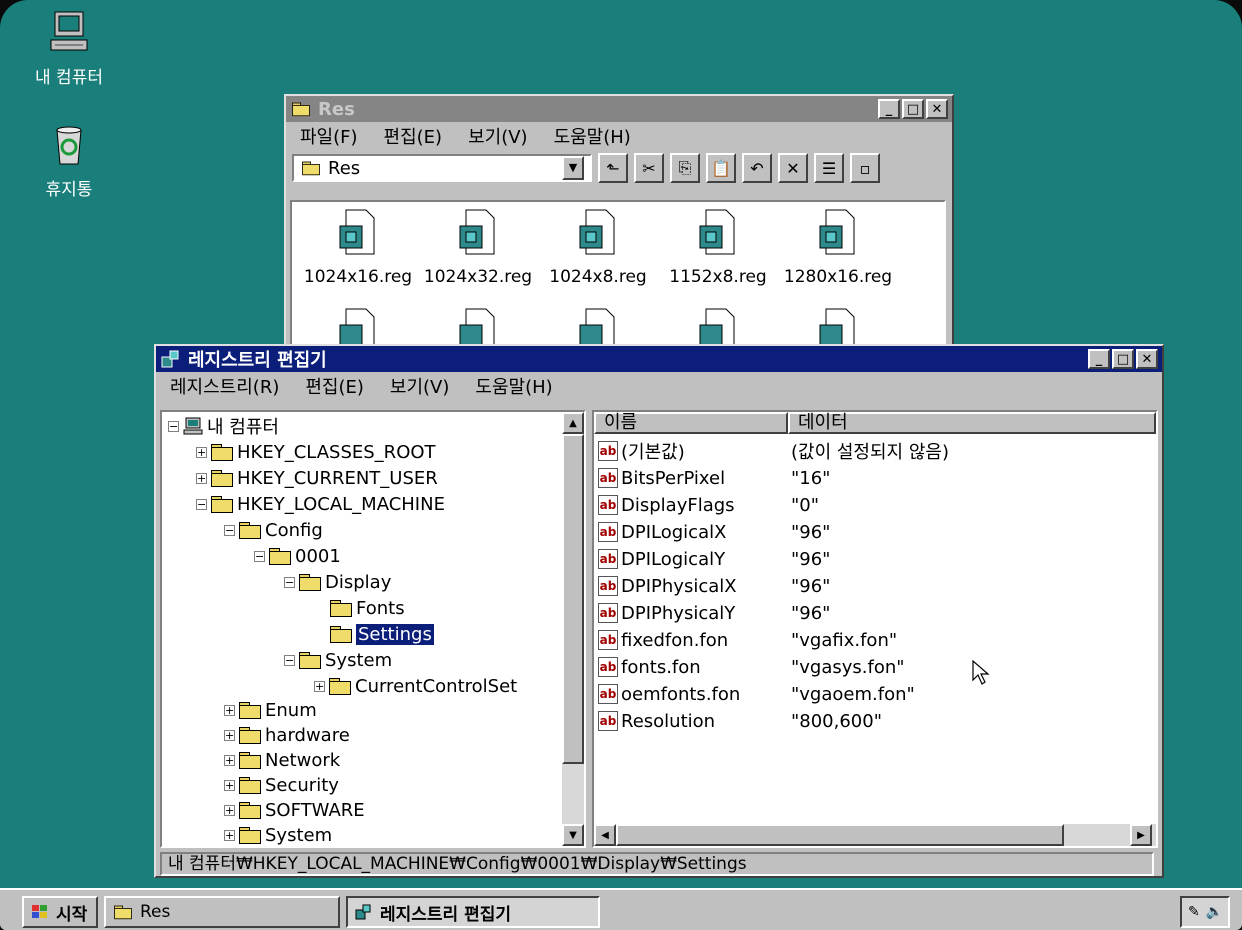  Describe the element at coordinates (170, 359) in the screenshot. I see `regedit-icon` at that location.